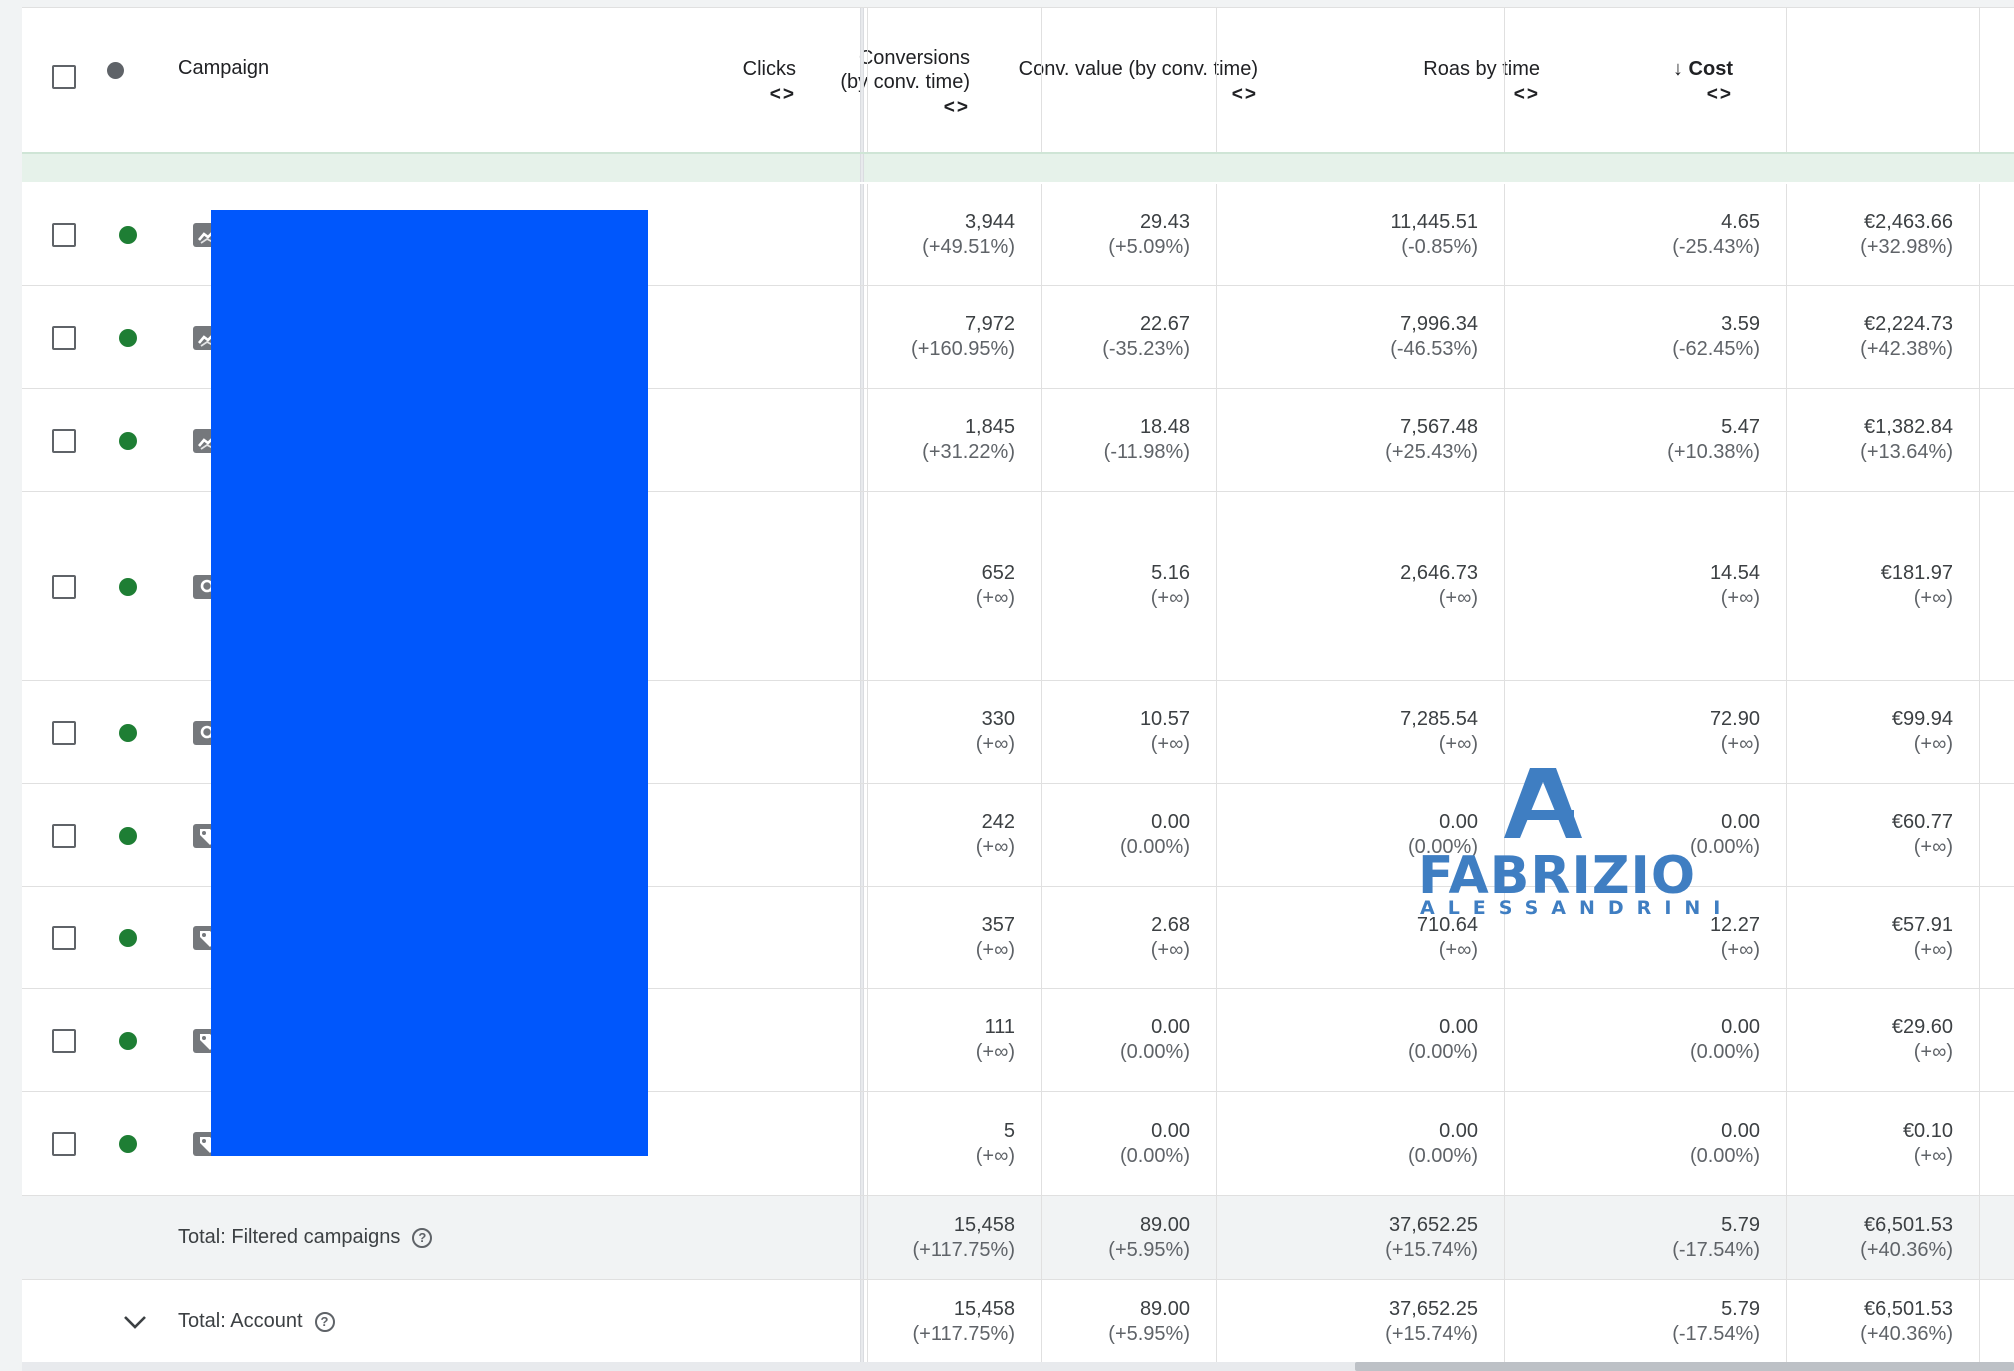 Image resolution: width=2014 pixels, height=1371 pixels. Describe the element at coordinates (1431, 1333) in the screenshot. I see `value-change: (+15.74%)` at that location.